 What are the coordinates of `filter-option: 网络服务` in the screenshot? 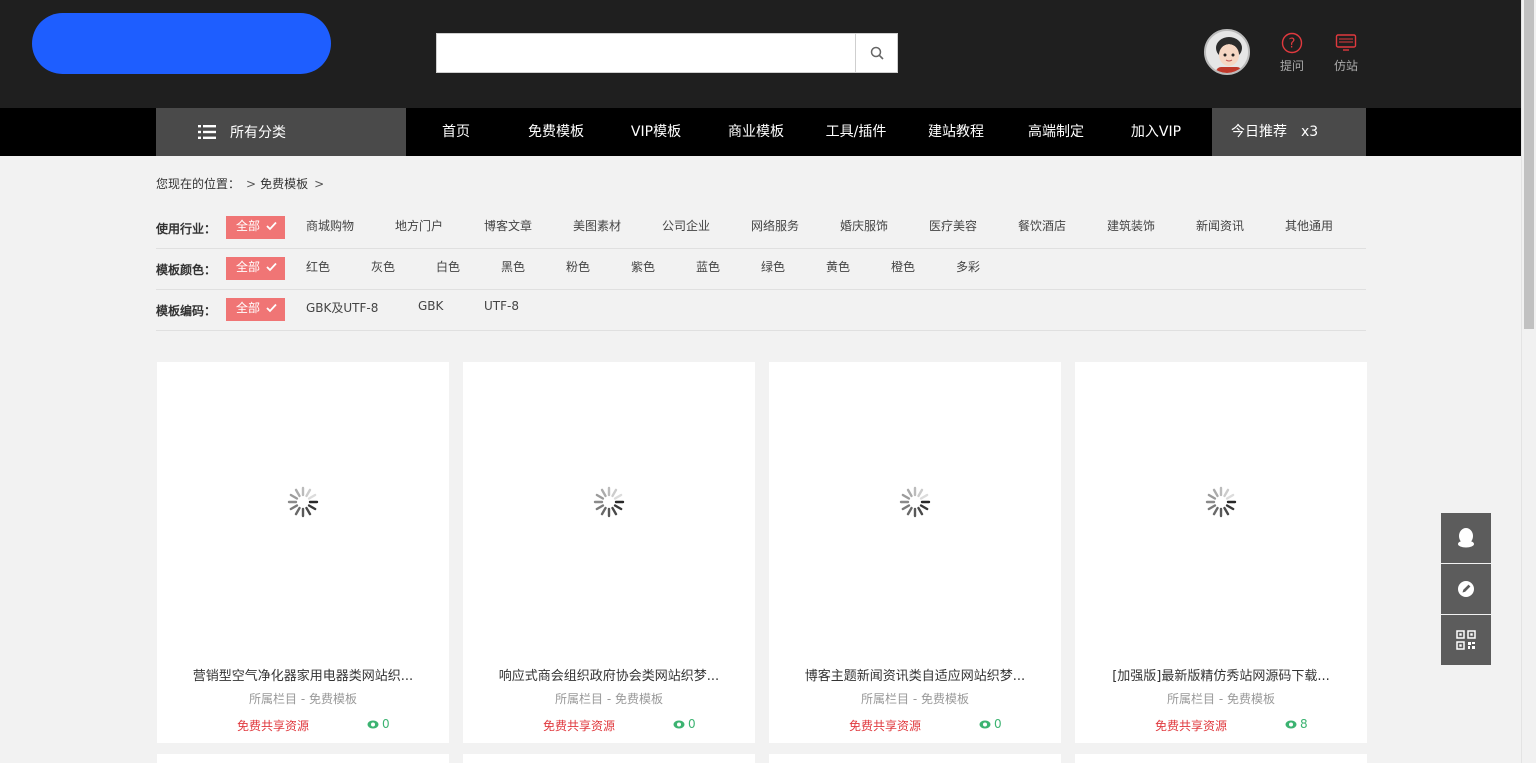 It's located at (775, 225).